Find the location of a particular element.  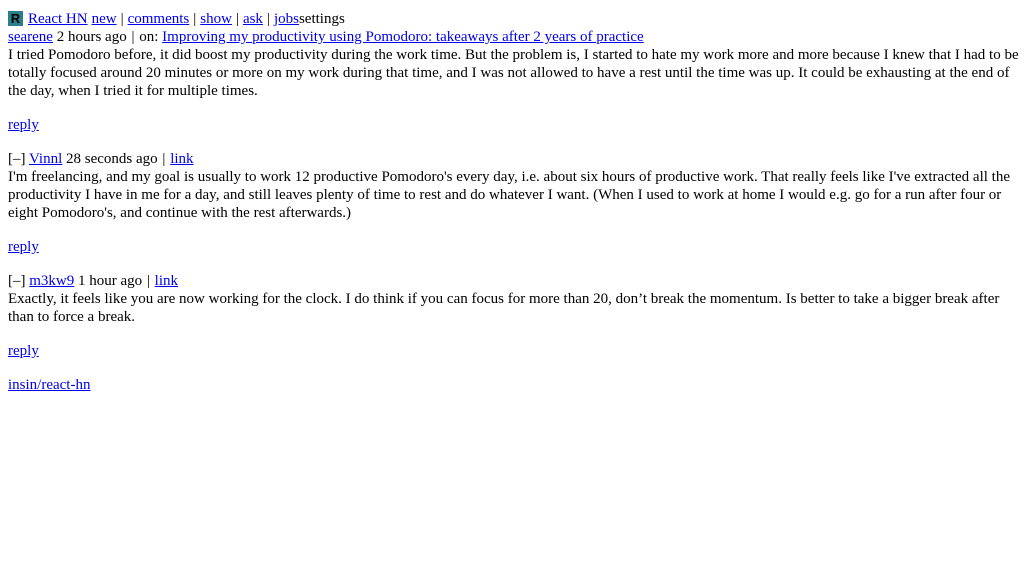

root-comment-reply-row: reply is located at coordinates (517, 125).